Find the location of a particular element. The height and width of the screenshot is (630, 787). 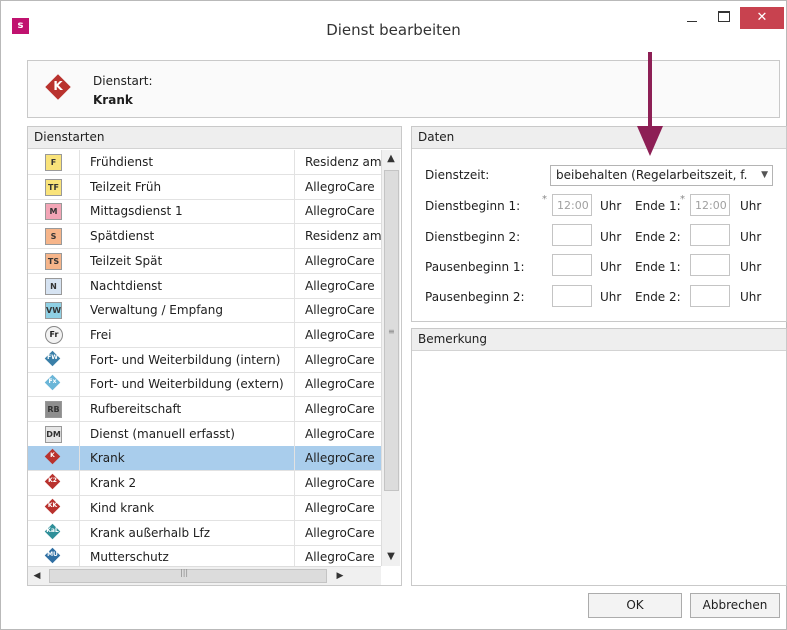

chevron-down-icon: ▼ is located at coordinates (764, 175).